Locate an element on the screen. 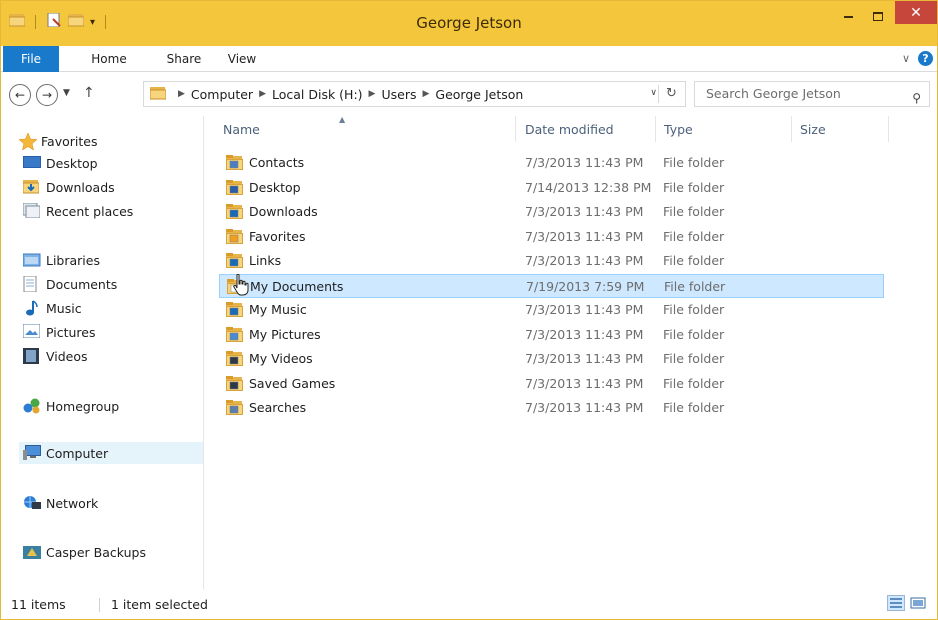 The width and height of the screenshot is (938, 620). tab-share: Share is located at coordinates (184, 59).